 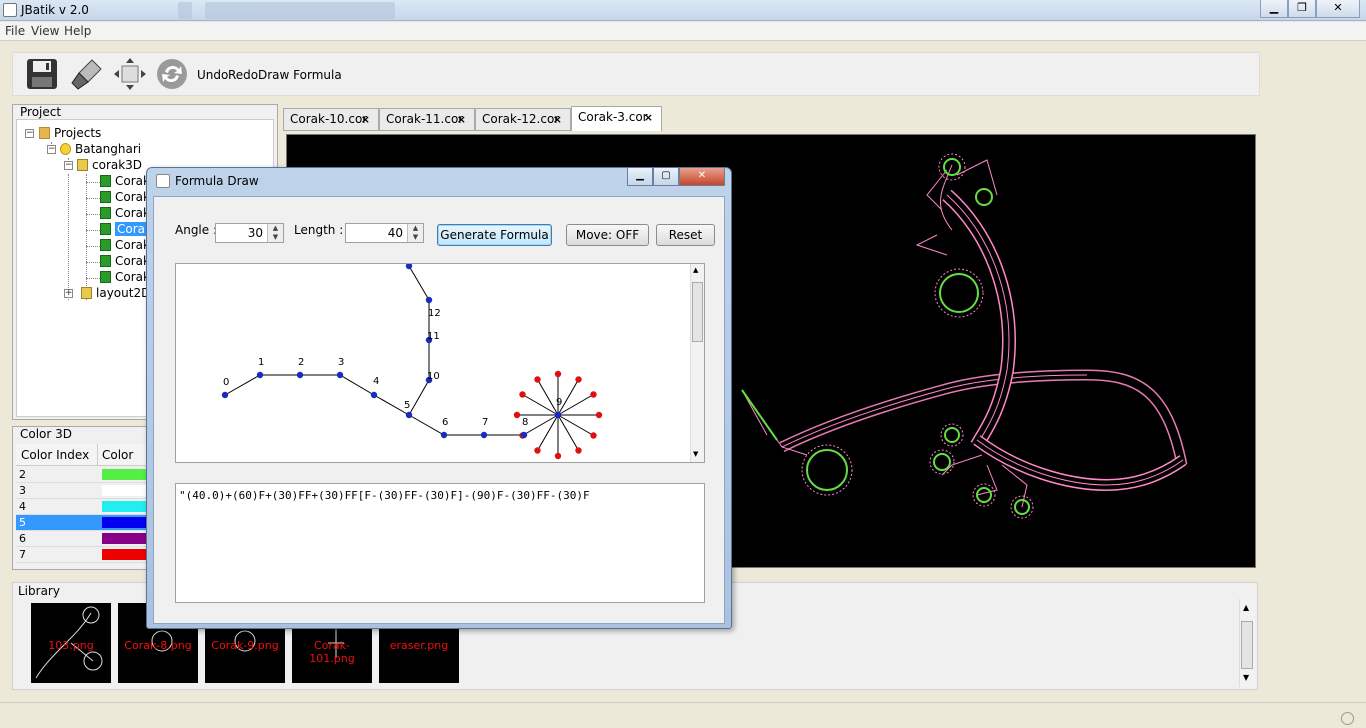 What do you see at coordinates (15, 31) in the screenshot?
I see `menu-file: File` at bounding box center [15, 31].